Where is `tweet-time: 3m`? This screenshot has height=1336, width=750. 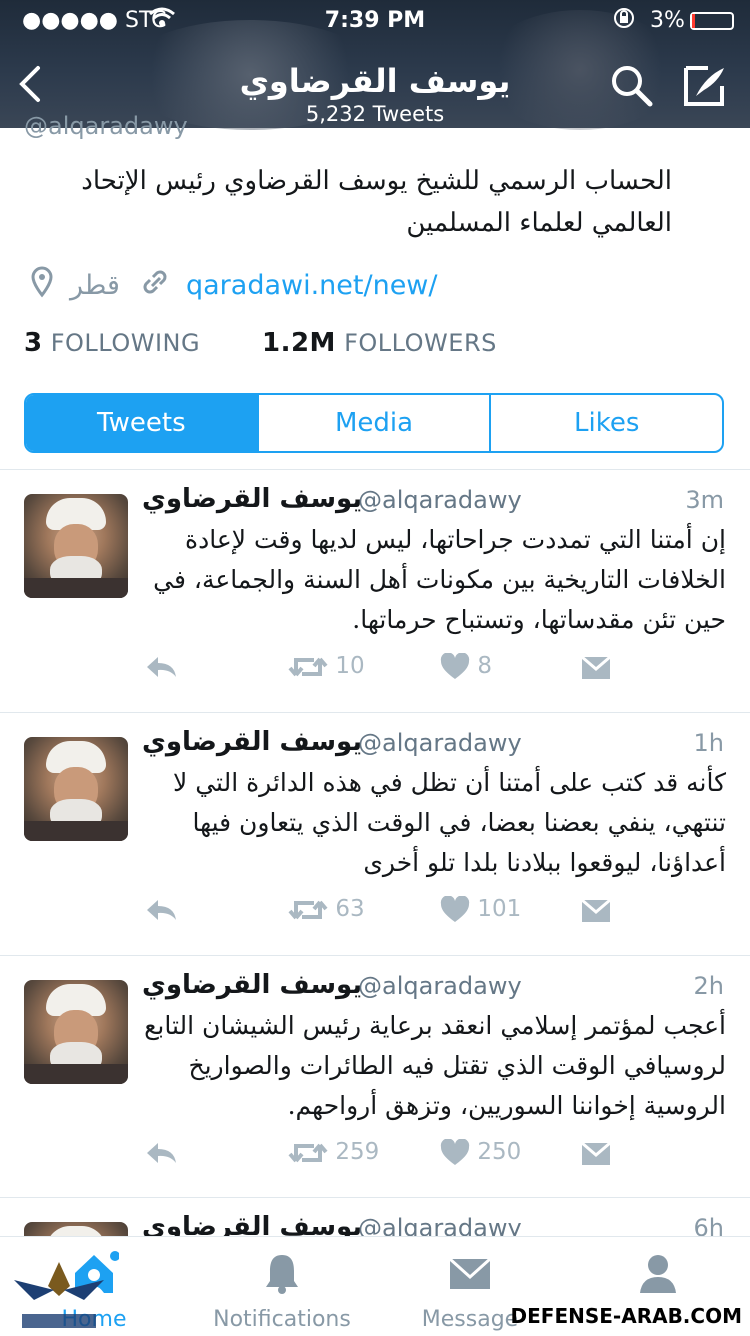 tweet-time: 3m is located at coordinates (704, 500).